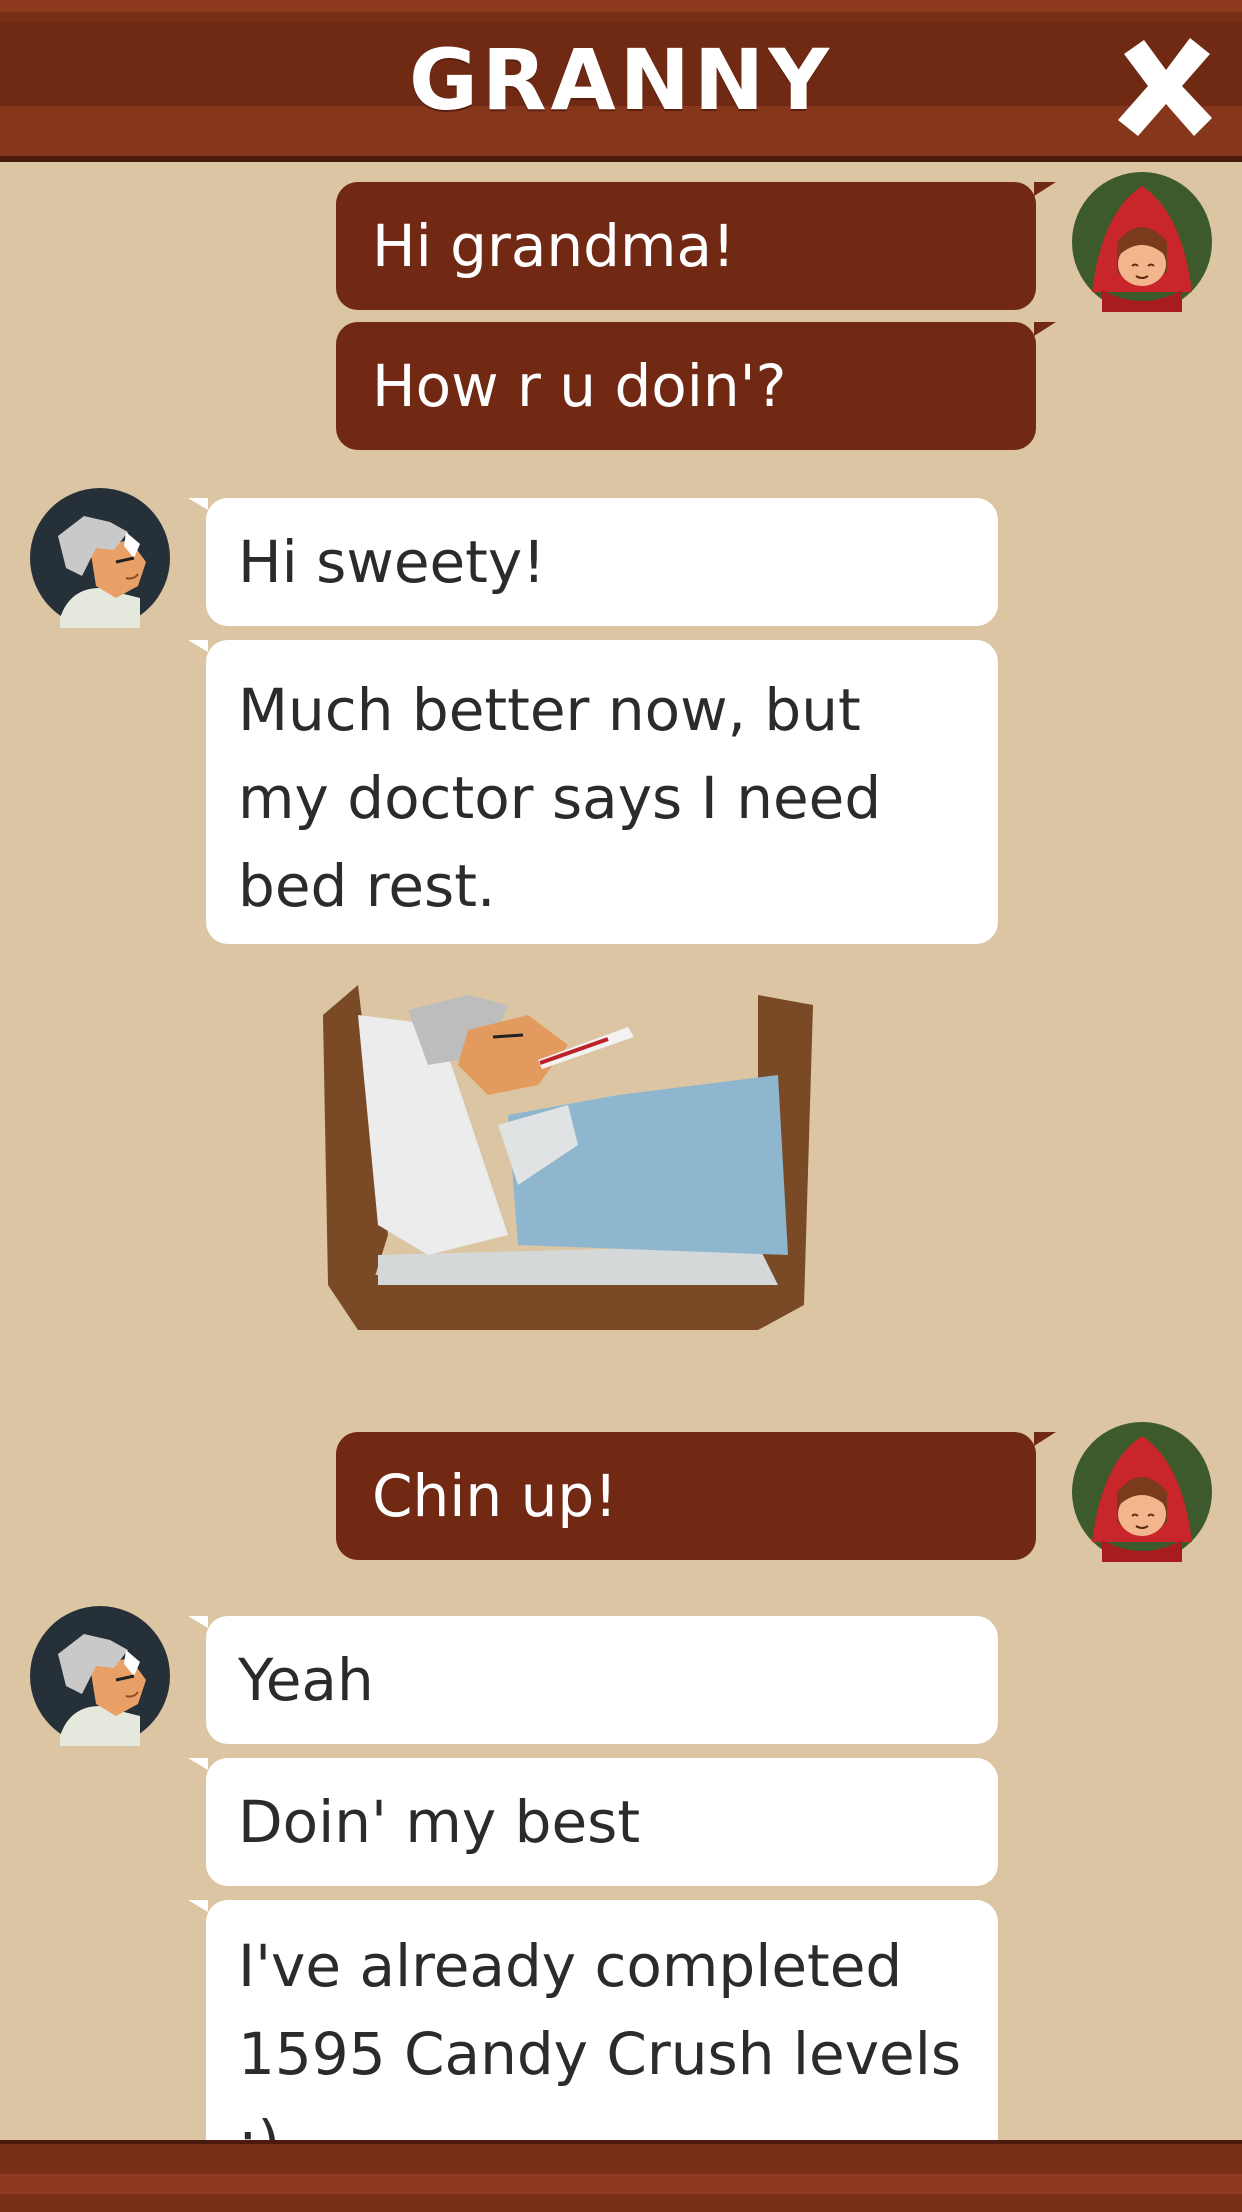 Image resolution: width=1242 pixels, height=2212 pixels. What do you see at coordinates (568, 1170) in the screenshot?
I see `granny-in-bed-illustration` at bounding box center [568, 1170].